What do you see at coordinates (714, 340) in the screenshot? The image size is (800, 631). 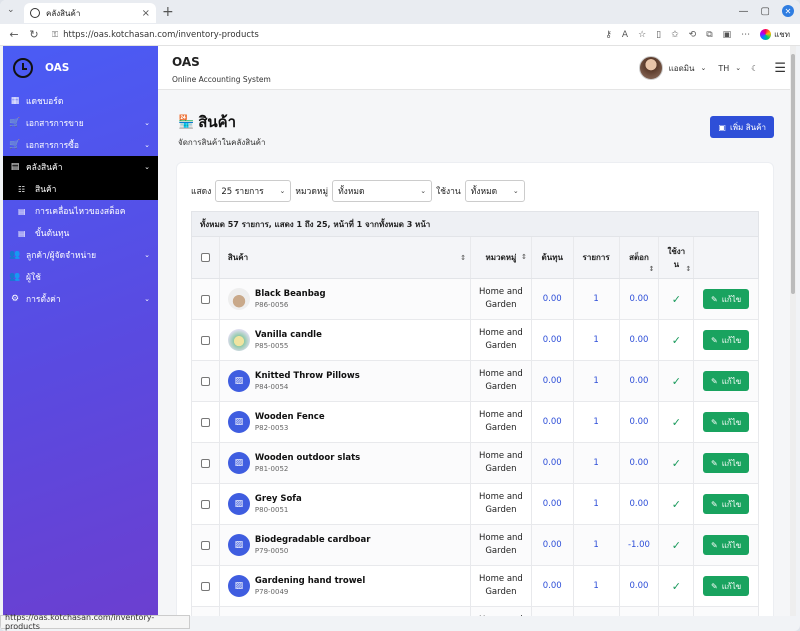 I see `pencil-icon: ✎` at bounding box center [714, 340].